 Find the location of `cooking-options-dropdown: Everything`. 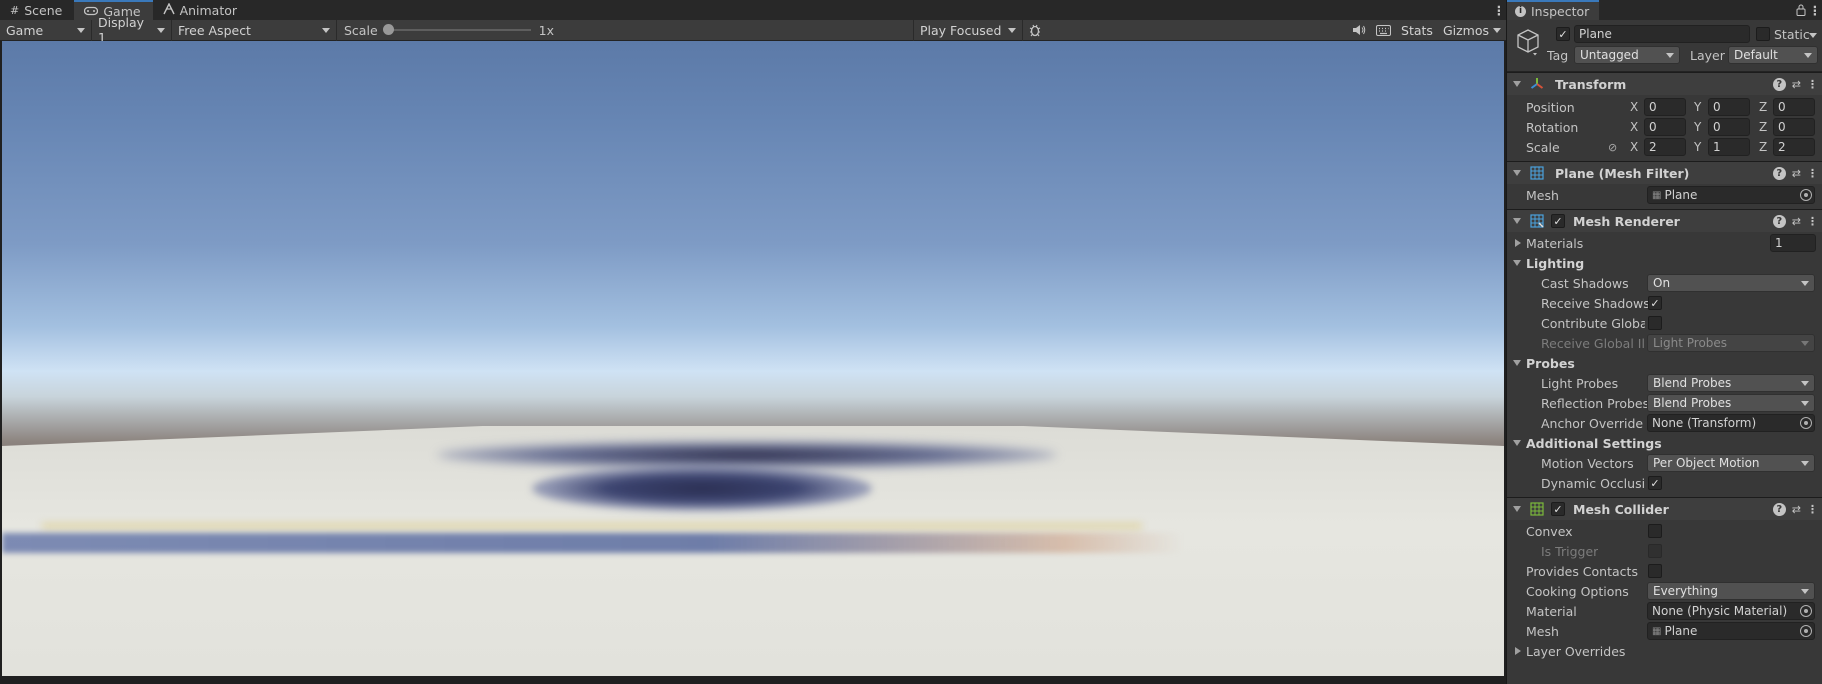

cooking-options-dropdown: Everything is located at coordinates (1731, 591).